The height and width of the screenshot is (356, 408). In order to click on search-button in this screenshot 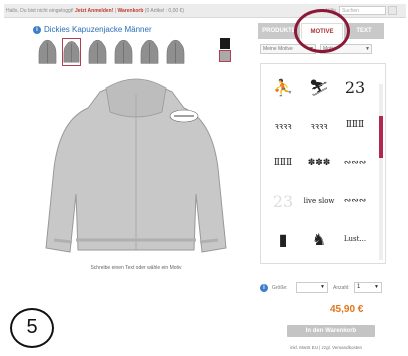, I will do `click(392, 10)`.